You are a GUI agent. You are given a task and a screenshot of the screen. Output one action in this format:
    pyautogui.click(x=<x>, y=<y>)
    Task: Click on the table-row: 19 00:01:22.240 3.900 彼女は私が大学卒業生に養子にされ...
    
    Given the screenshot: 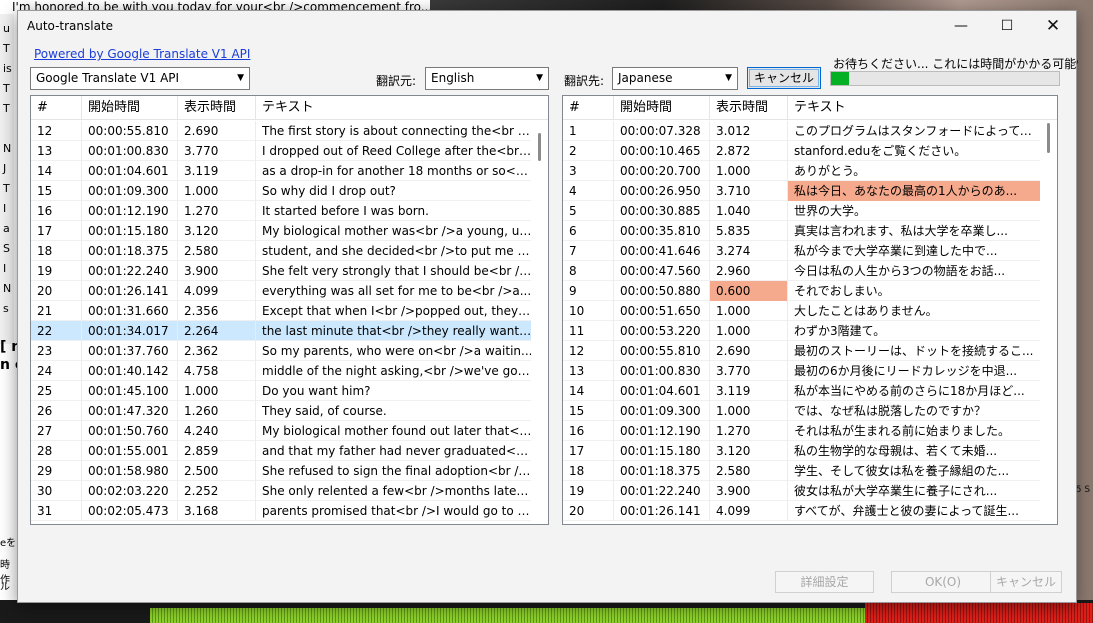 What is the action you would take?
    pyautogui.click(x=810, y=491)
    